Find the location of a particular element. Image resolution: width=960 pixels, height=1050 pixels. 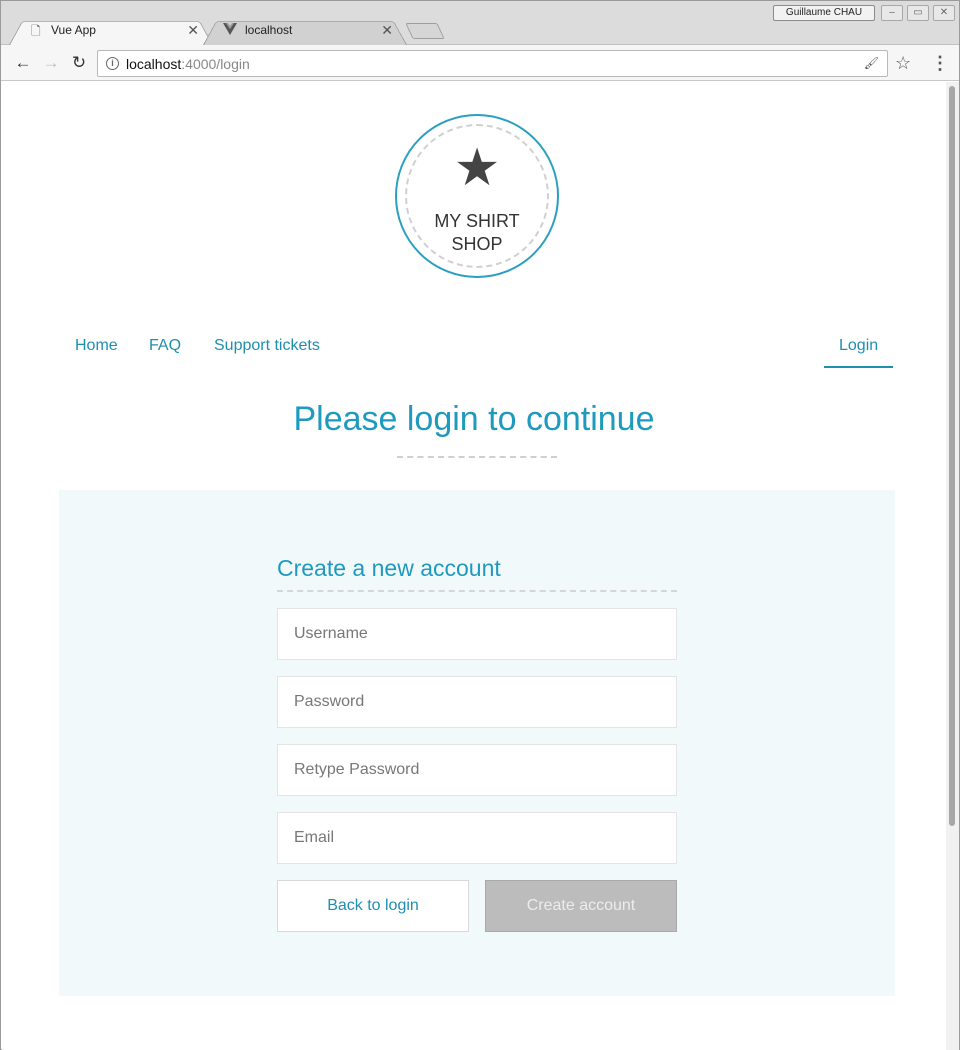

address-bar: i localhost:4000/login 🖌 is located at coordinates (492, 63).